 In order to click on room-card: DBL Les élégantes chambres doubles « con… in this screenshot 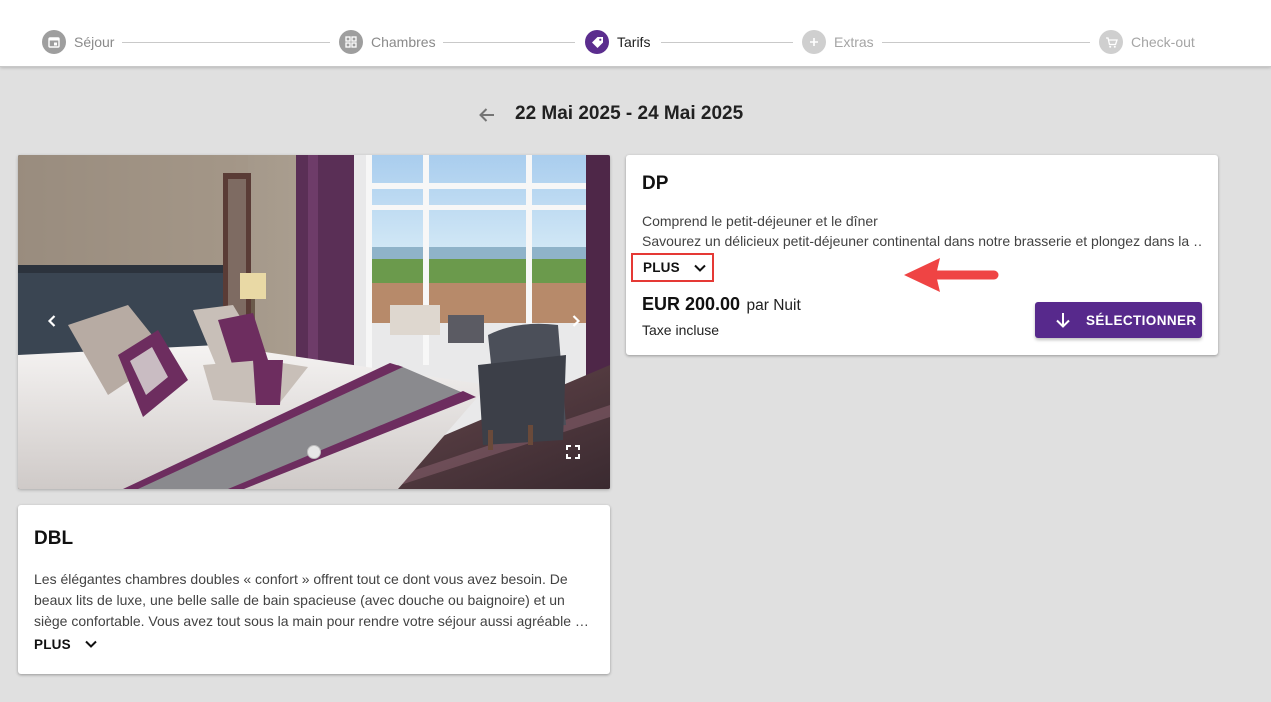, I will do `click(314, 589)`.